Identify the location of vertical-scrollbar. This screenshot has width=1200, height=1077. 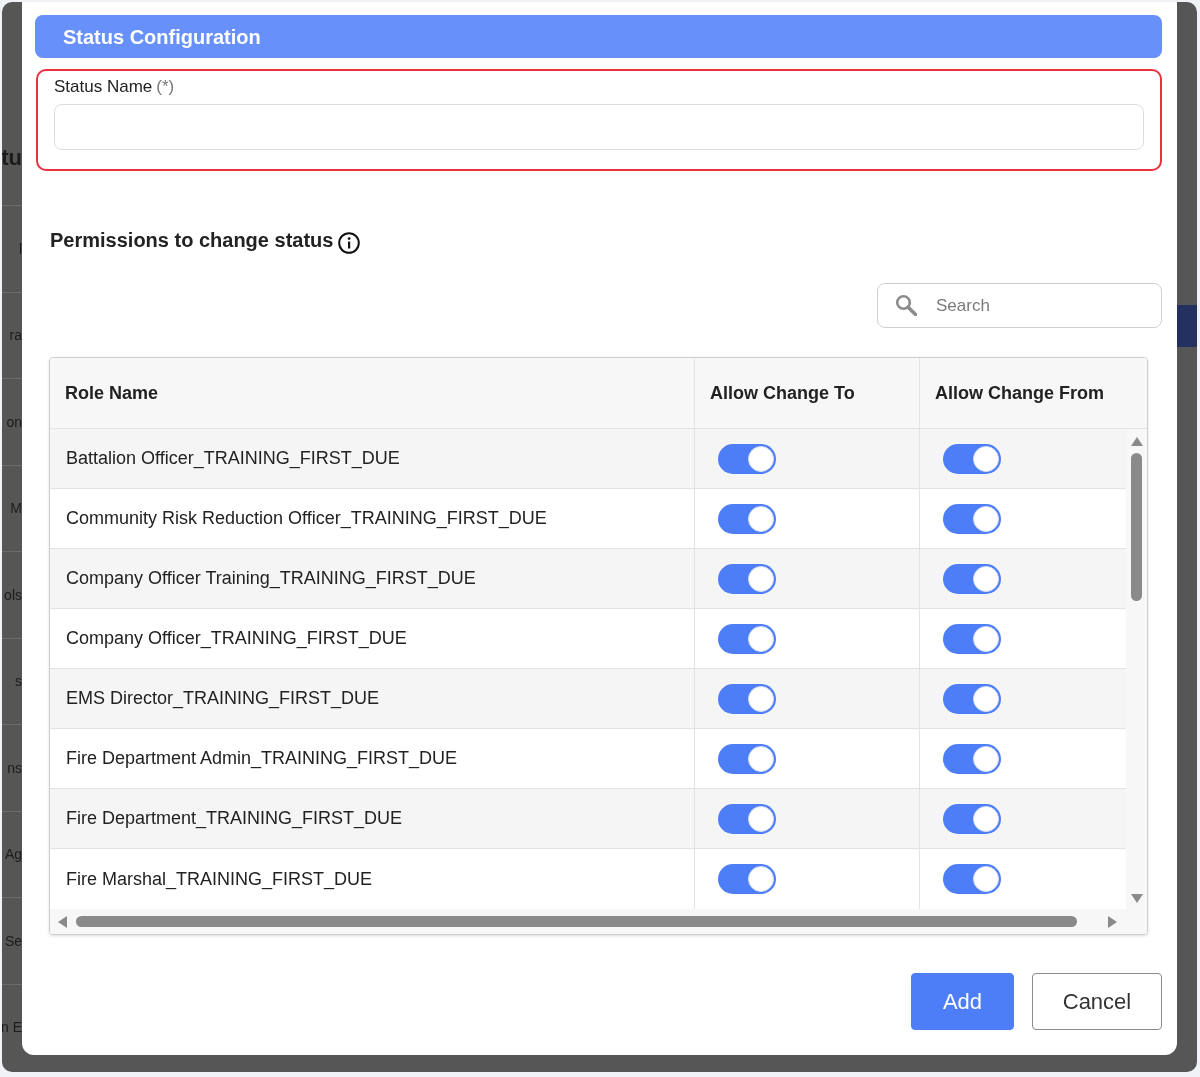
(1136, 669).